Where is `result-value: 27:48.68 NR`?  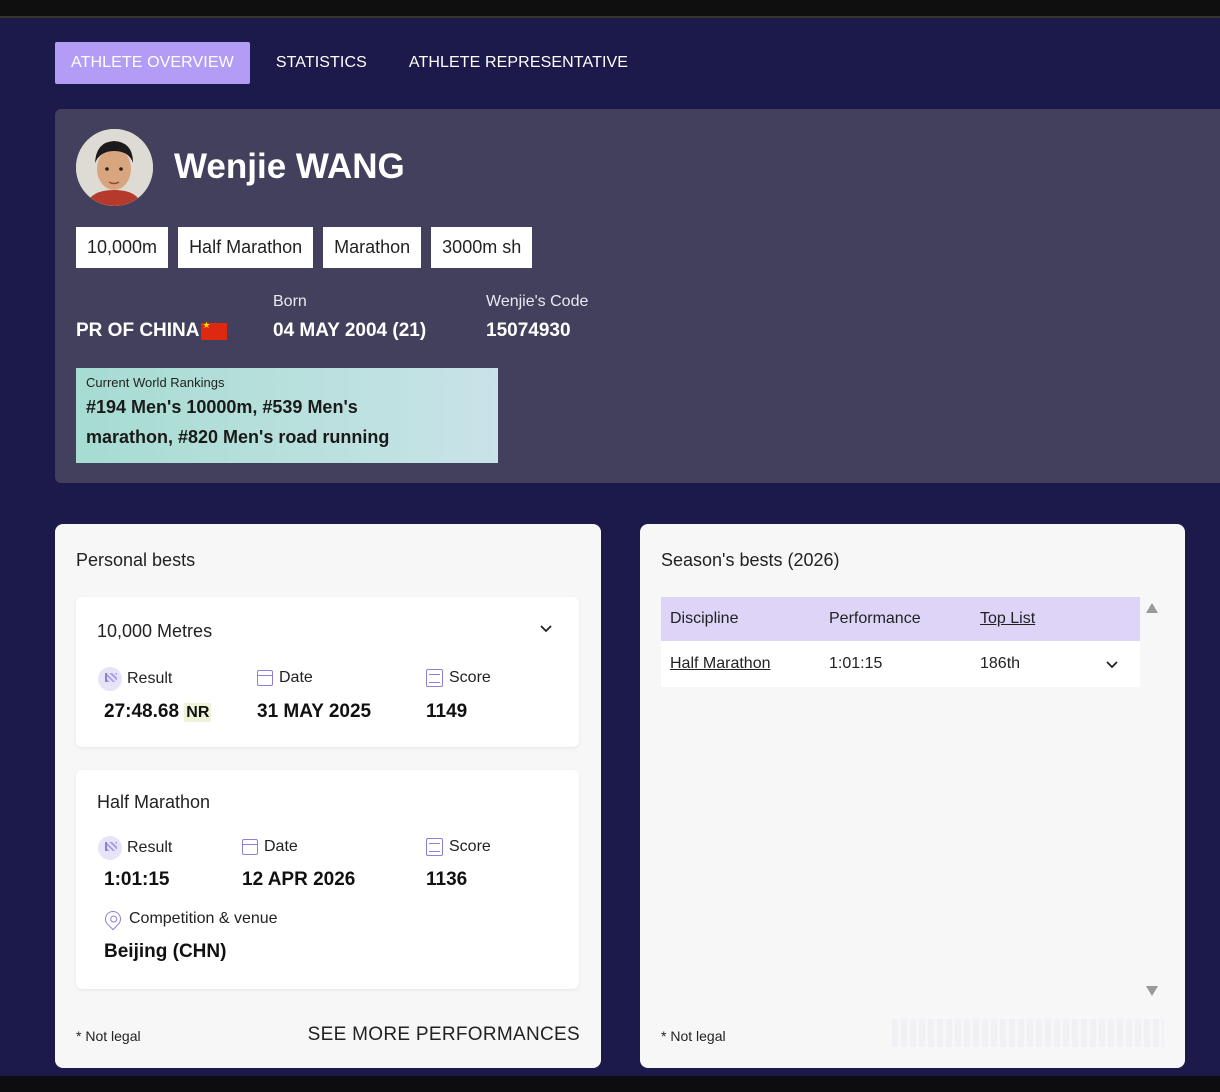
result-value: 27:48.68 NR is located at coordinates (158, 712).